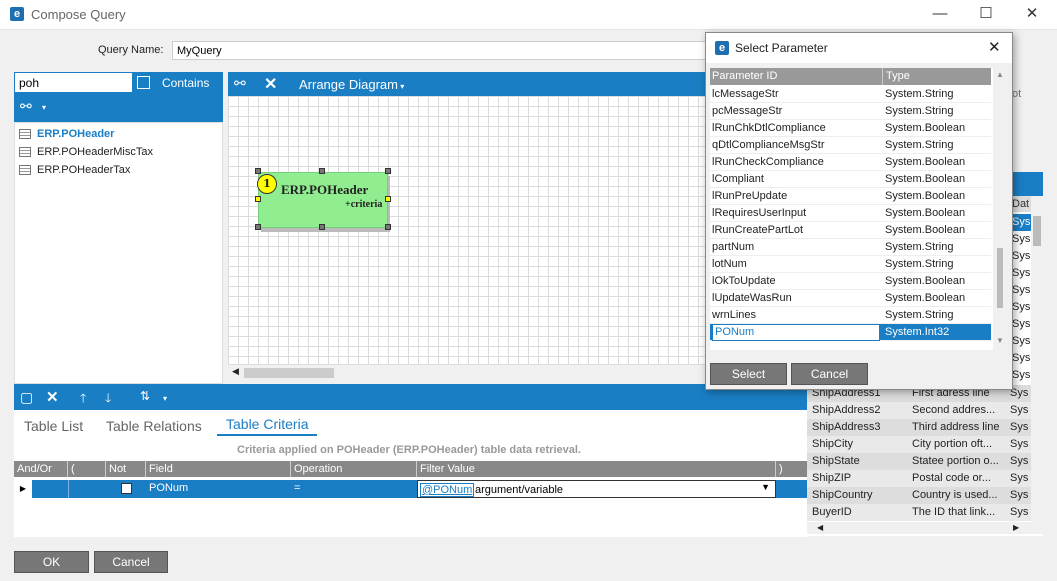 This screenshot has width=1057, height=581. What do you see at coordinates (1032, 14) in the screenshot?
I see `close-button: ✕` at bounding box center [1032, 14].